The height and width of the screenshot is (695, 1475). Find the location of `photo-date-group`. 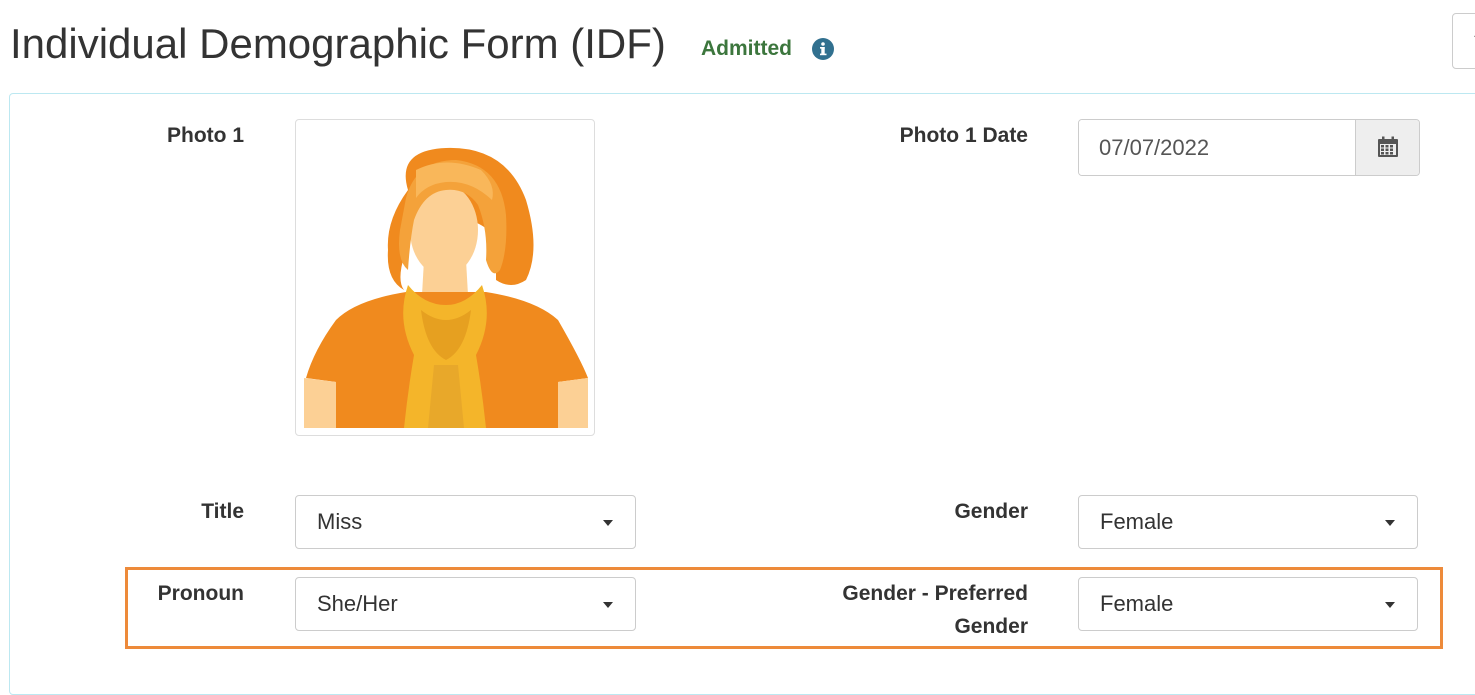

photo-date-group is located at coordinates (1249, 147).